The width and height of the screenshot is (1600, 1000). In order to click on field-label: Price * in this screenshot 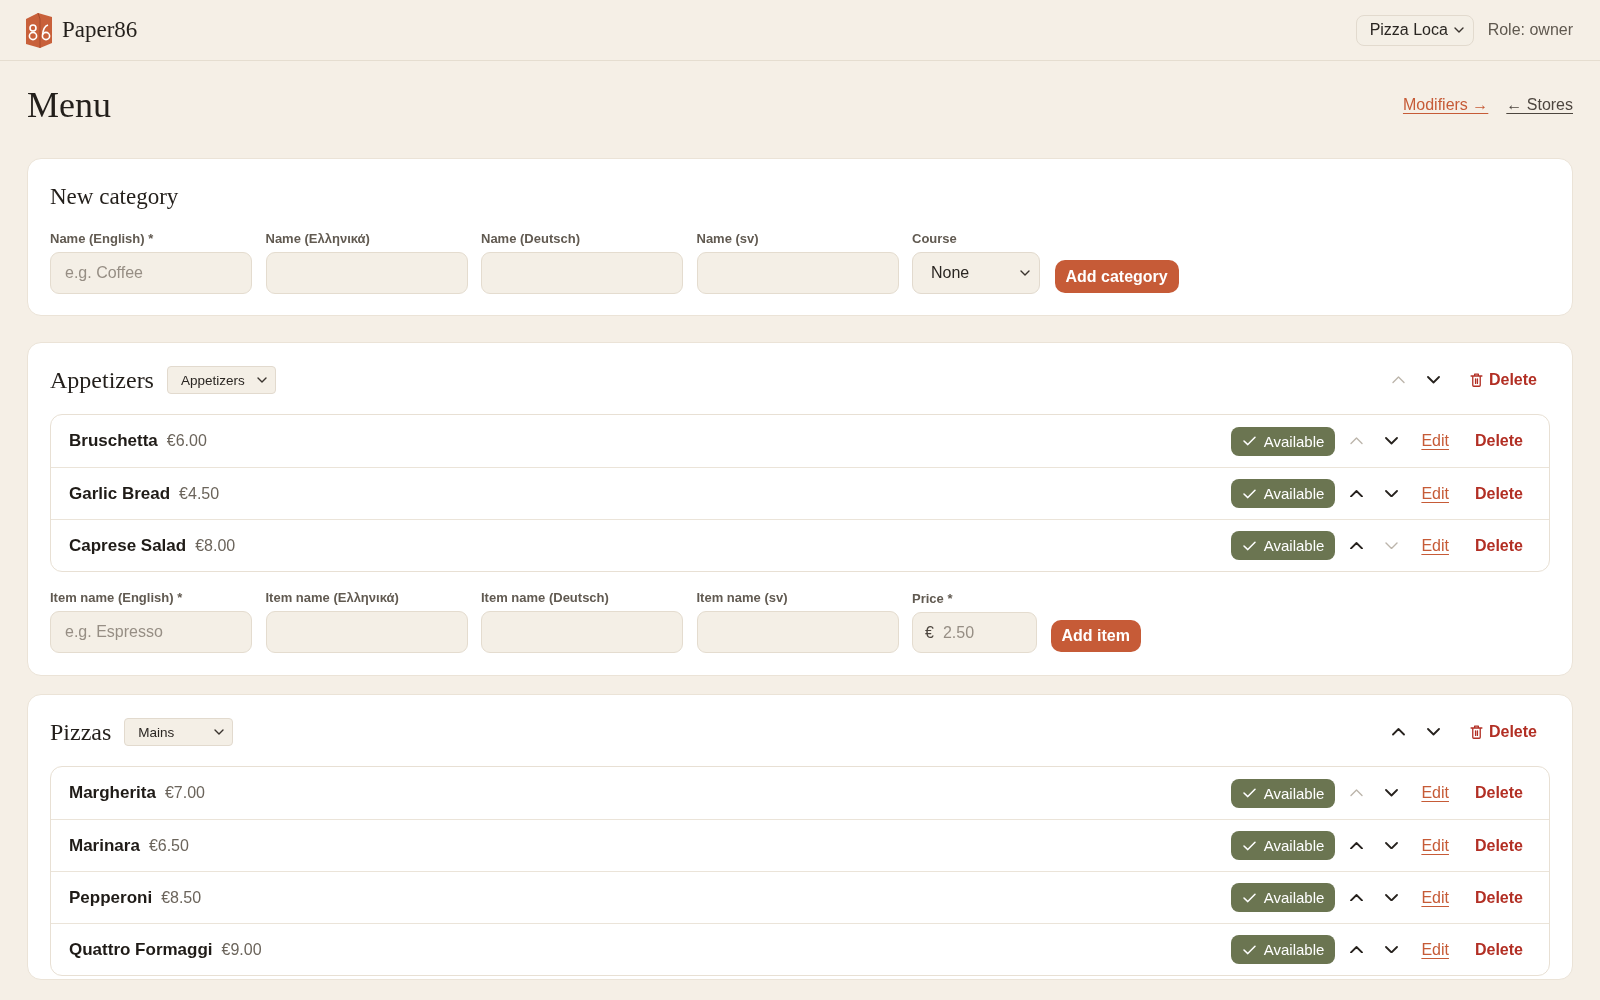, I will do `click(933, 599)`.